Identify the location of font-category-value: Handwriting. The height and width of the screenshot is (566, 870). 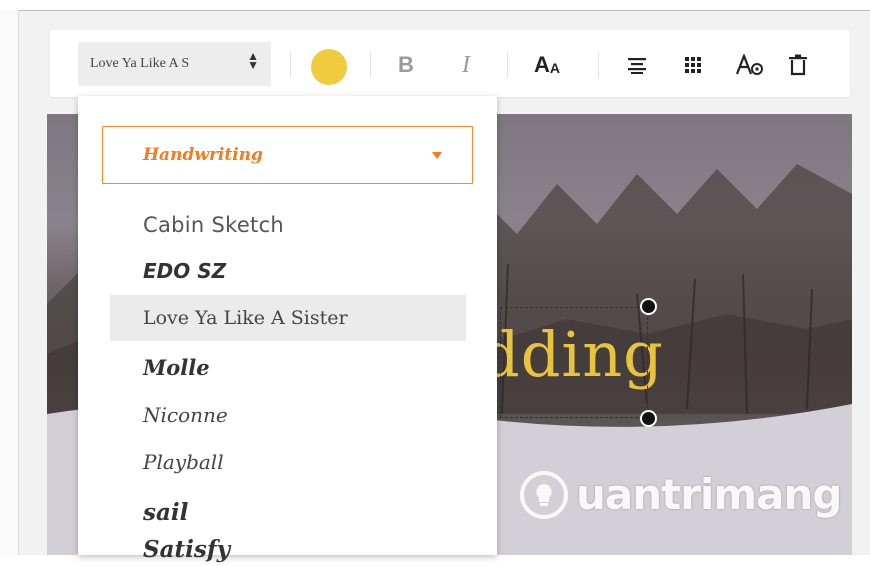
(203, 155).